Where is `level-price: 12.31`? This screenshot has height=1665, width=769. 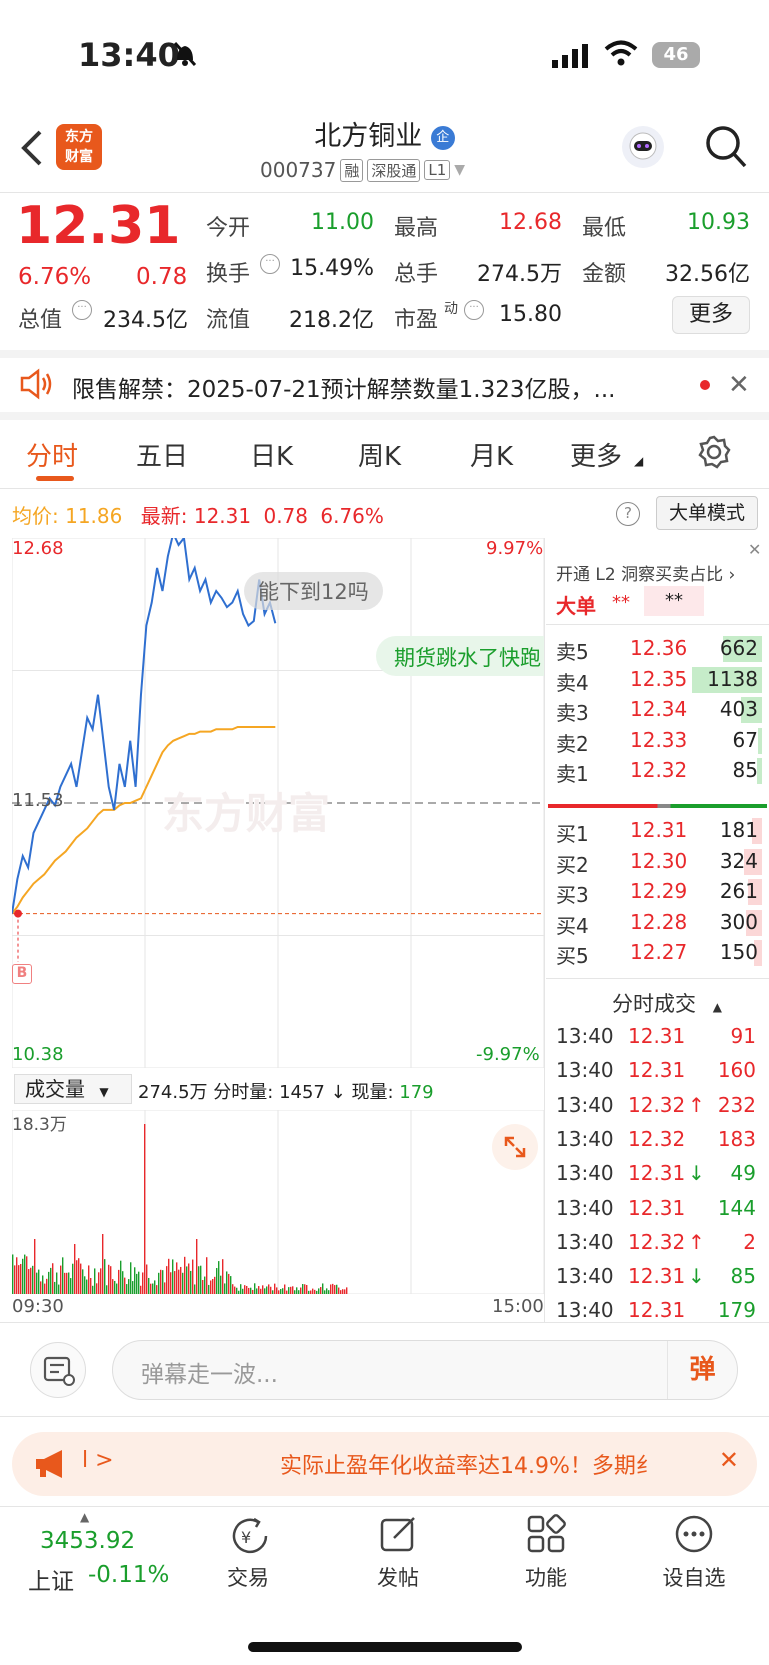 level-price: 12.31 is located at coordinates (659, 830).